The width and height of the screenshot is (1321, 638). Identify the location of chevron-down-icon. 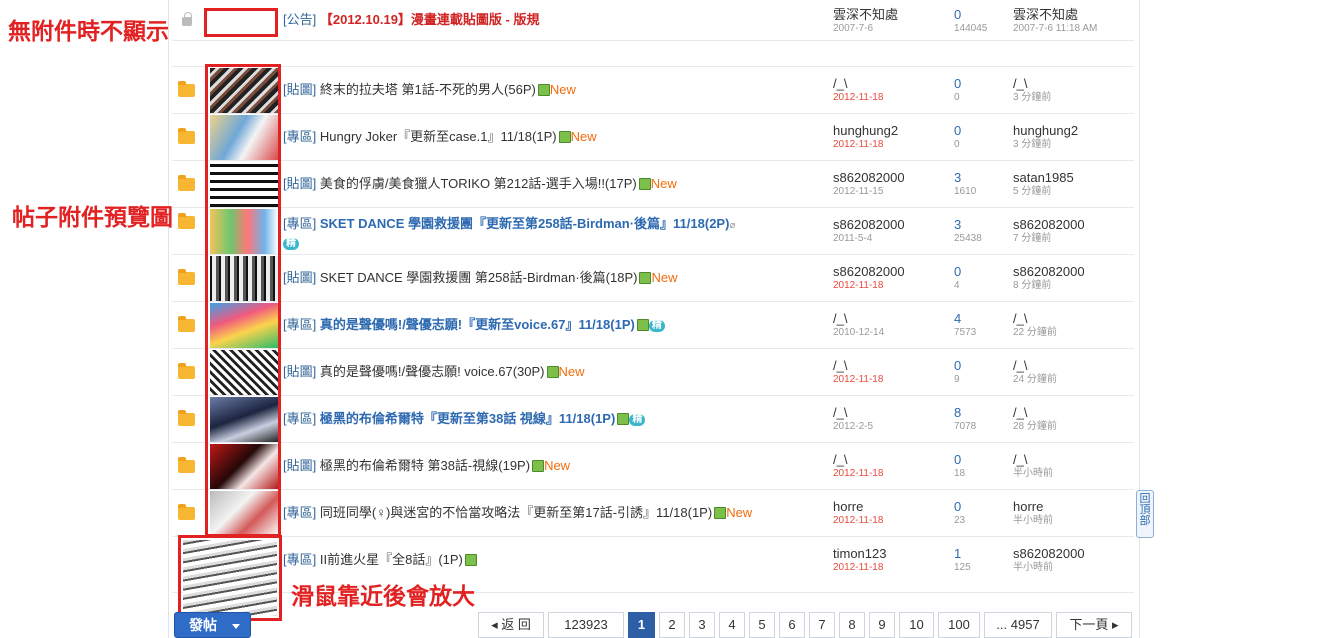
(236, 626).